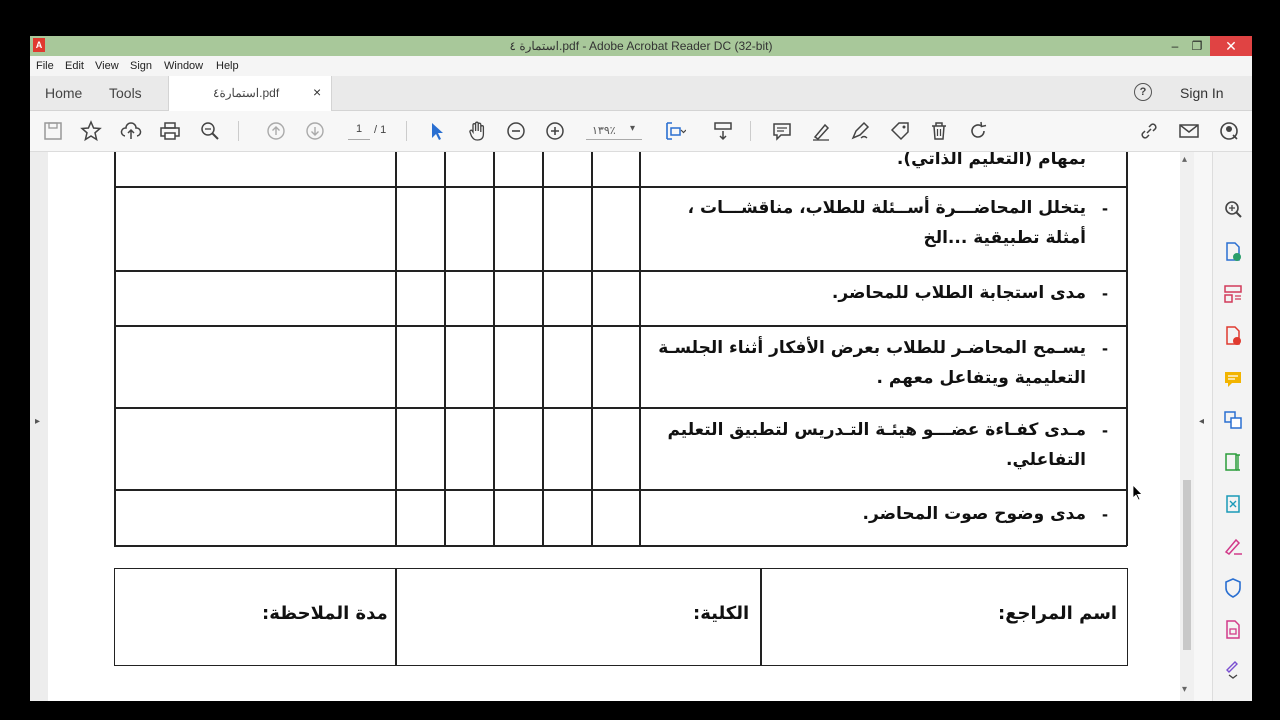  I want to click on fill-sign-icon, so click(1233, 546).